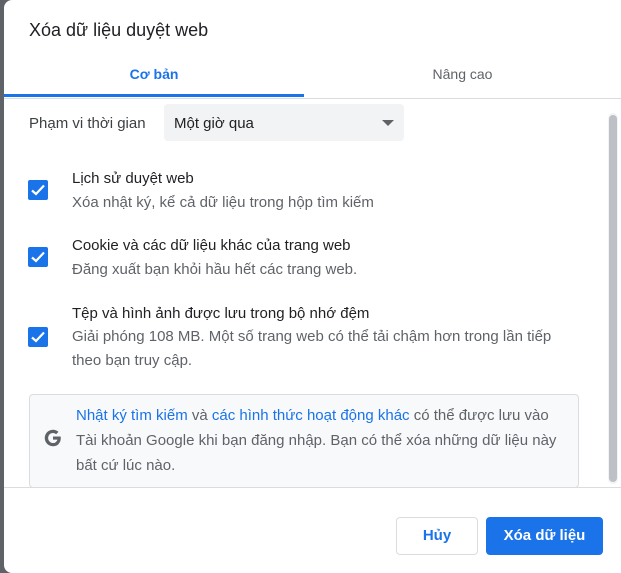 The height and width of the screenshot is (573, 621). Describe the element at coordinates (544, 536) in the screenshot. I see `clear-data-button: Xóa dữ liệu` at that location.